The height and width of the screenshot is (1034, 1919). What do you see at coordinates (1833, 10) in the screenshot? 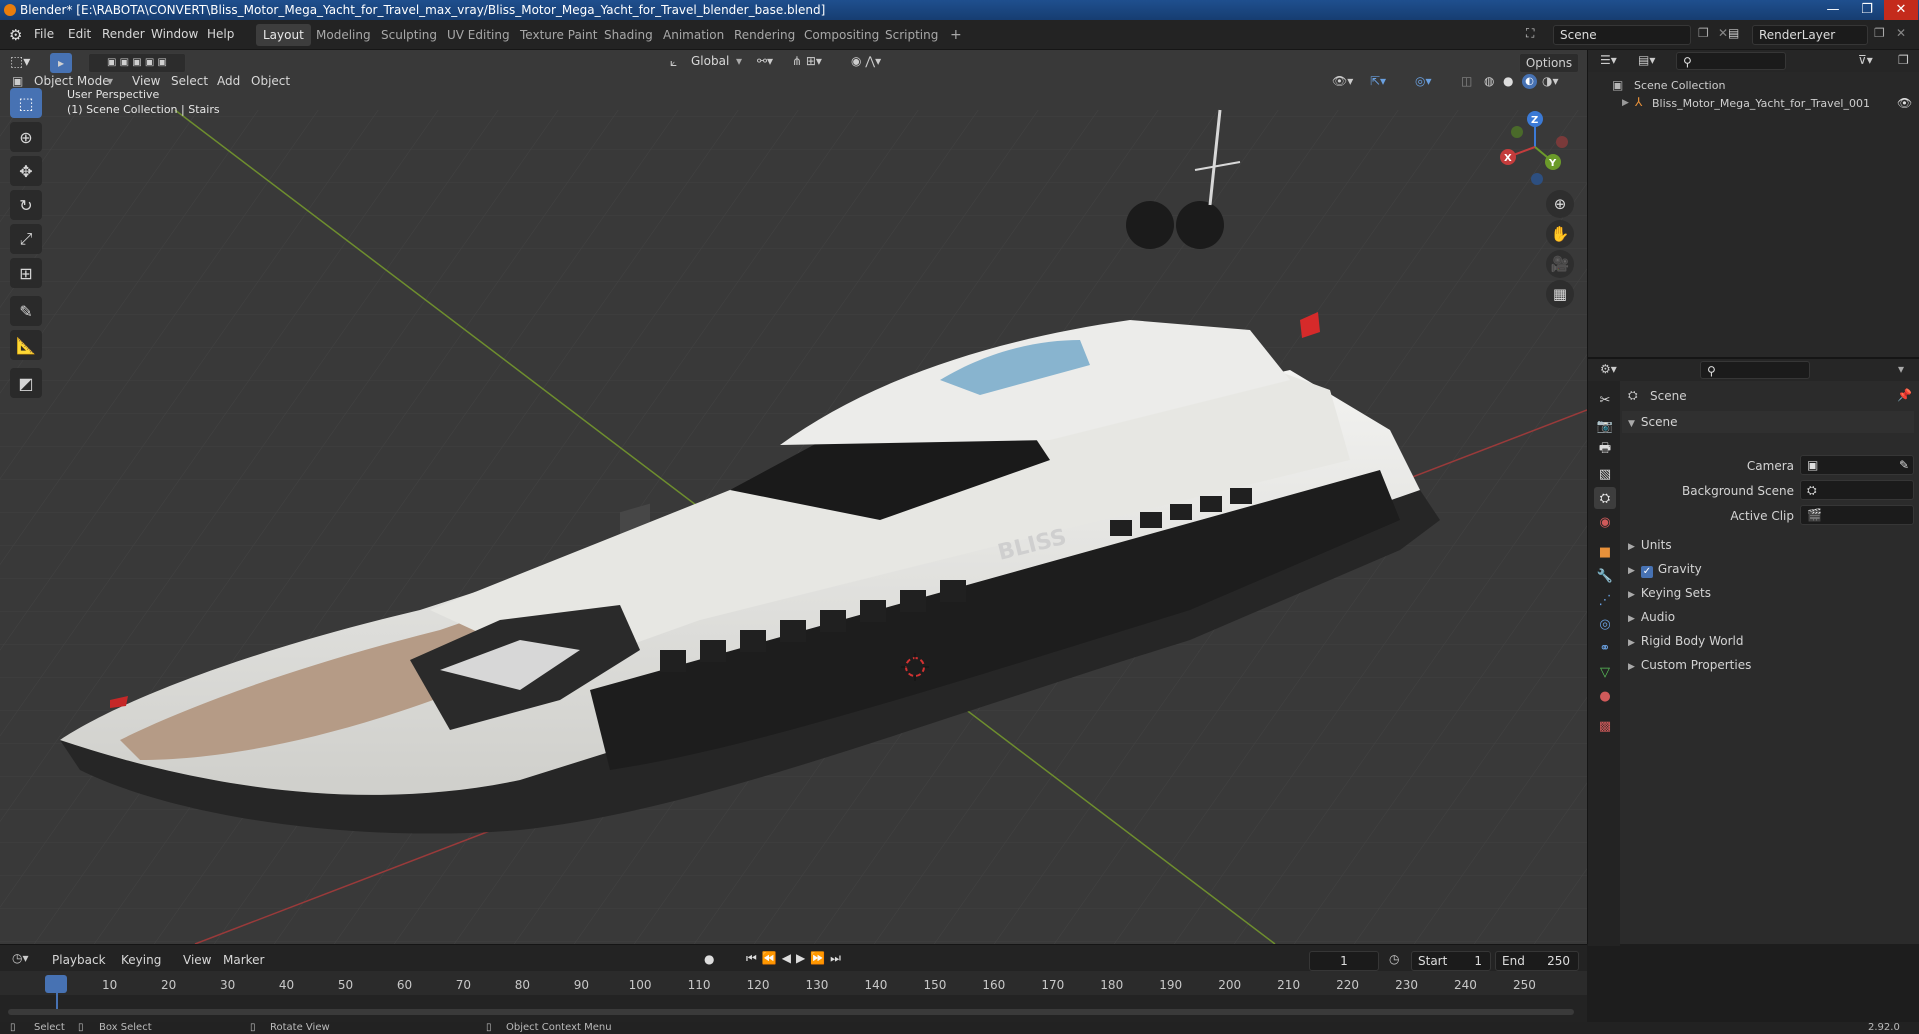
I see `minimize-button: —` at bounding box center [1833, 10].